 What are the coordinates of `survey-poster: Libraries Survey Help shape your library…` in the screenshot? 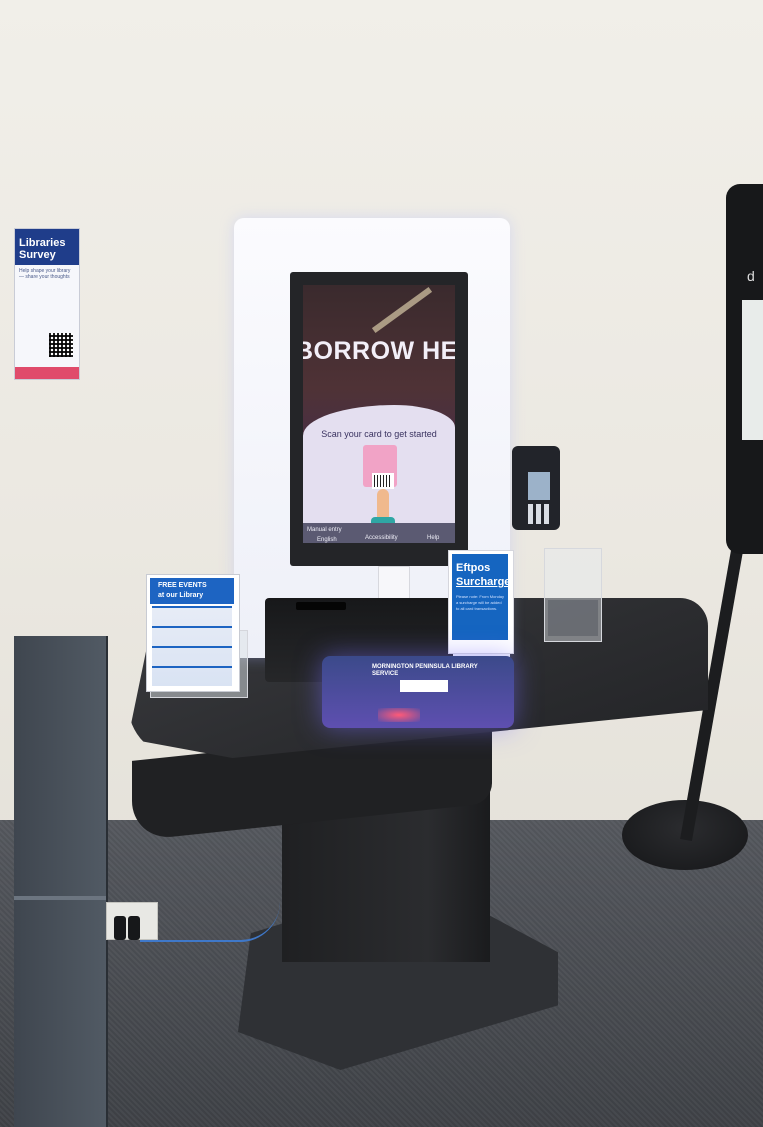 It's located at (47, 304).